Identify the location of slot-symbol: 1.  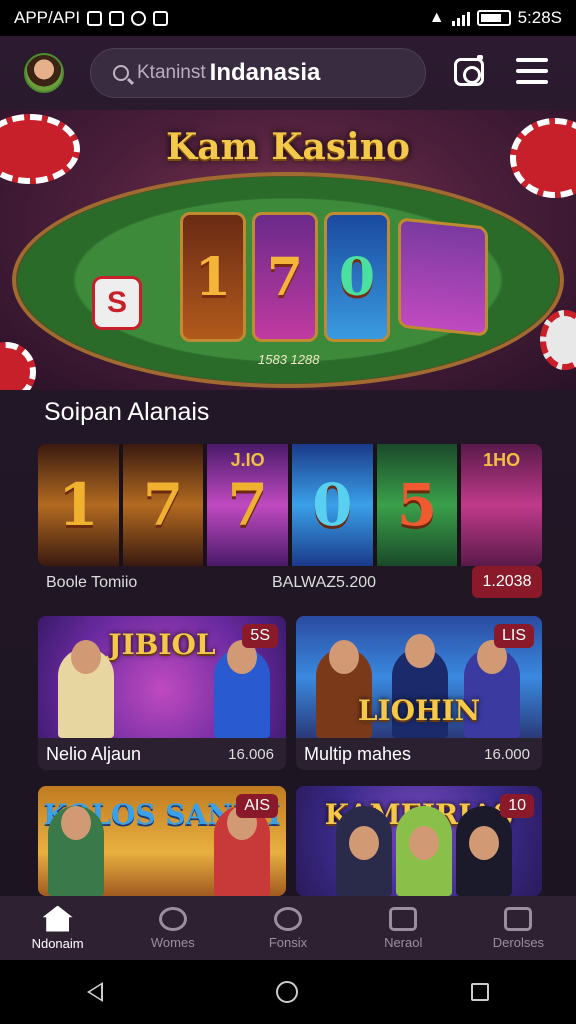
(78, 505).